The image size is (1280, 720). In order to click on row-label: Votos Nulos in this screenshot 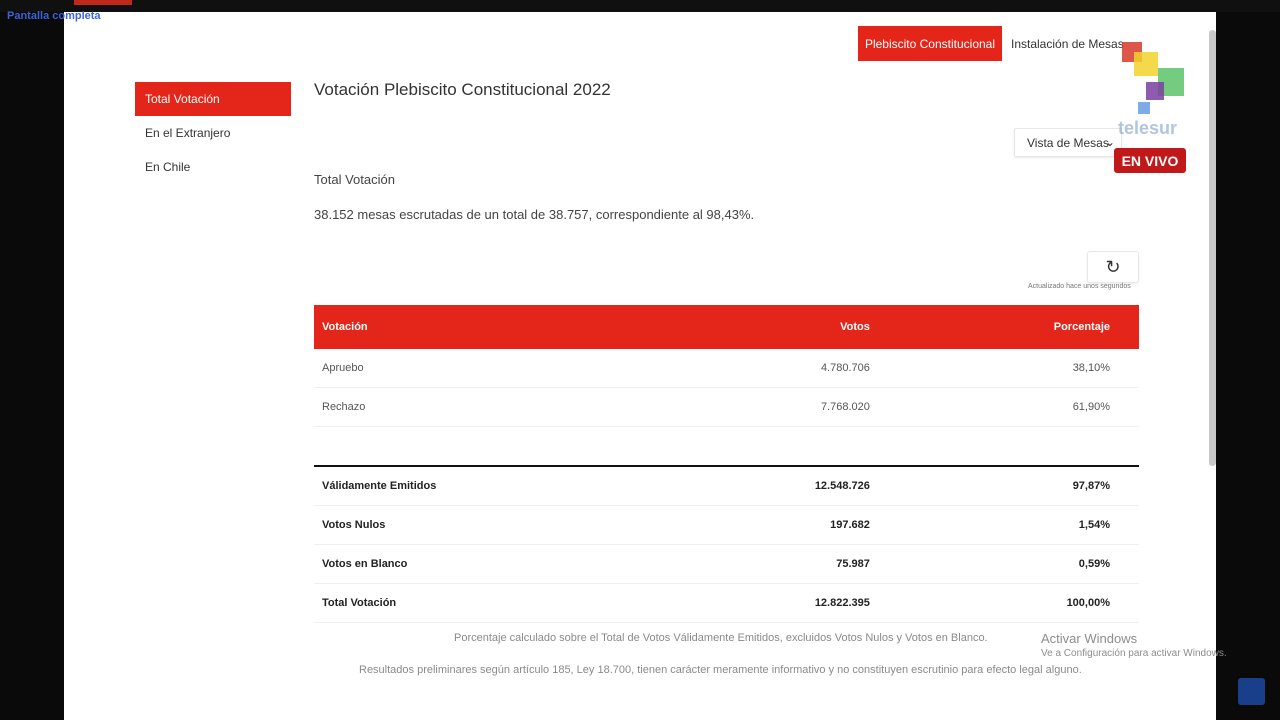, I will do `click(496, 525)`.